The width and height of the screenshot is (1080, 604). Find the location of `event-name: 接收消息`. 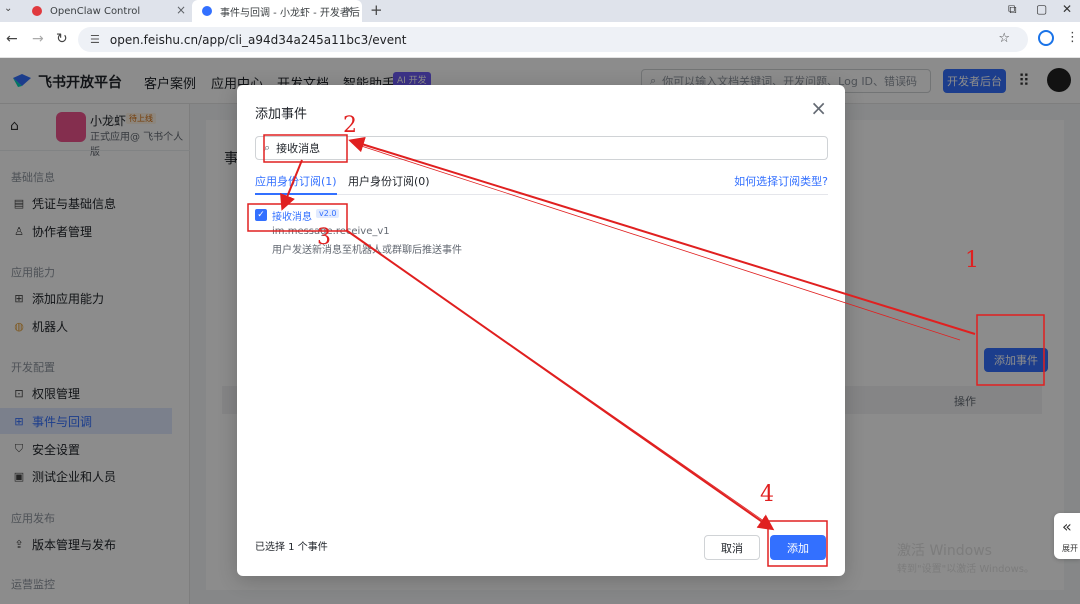

event-name: 接收消息 is located at coordinates (292, 215).